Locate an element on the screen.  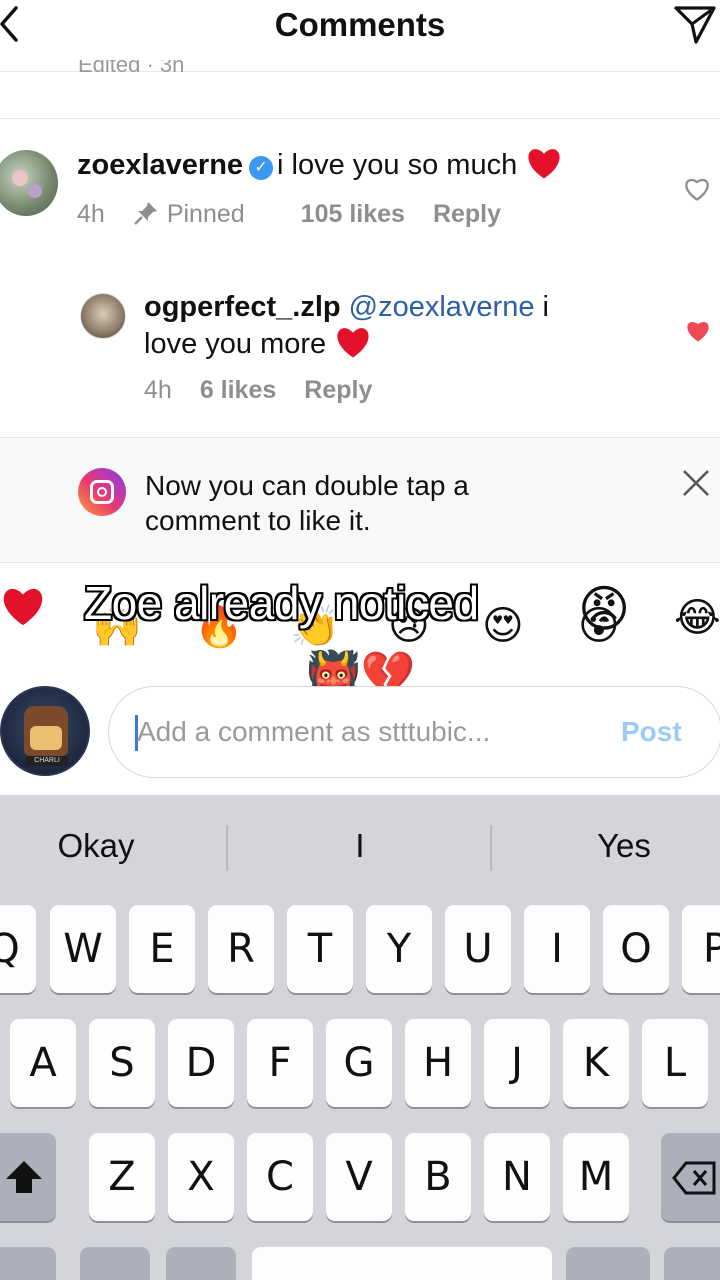
likes-count: 105 likes is located at coordinates (353, 214).